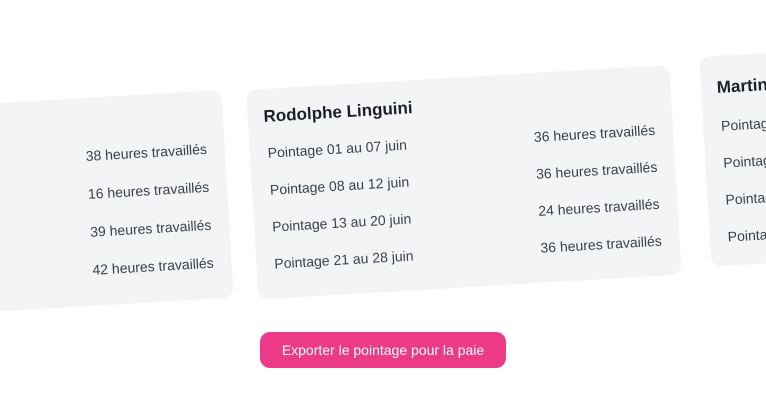 The height and width of the screenshot is (400, 766). What do you see at coordinates (343, 259) in the screenshot?
I see `period-label: Pointage 21 au 28 juin` at bounding box center [343, 259].